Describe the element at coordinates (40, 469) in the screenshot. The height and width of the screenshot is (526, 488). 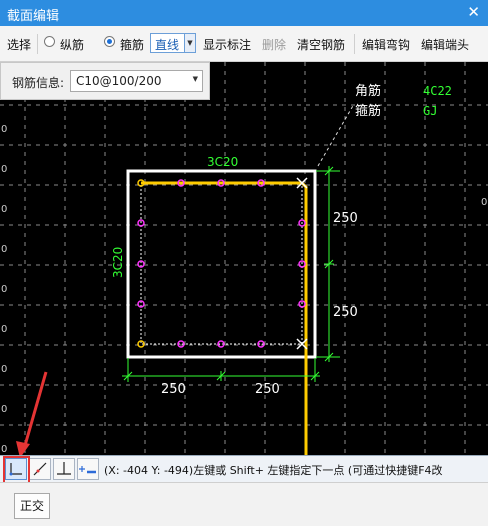
I see `oblique-line-icon` at that location.